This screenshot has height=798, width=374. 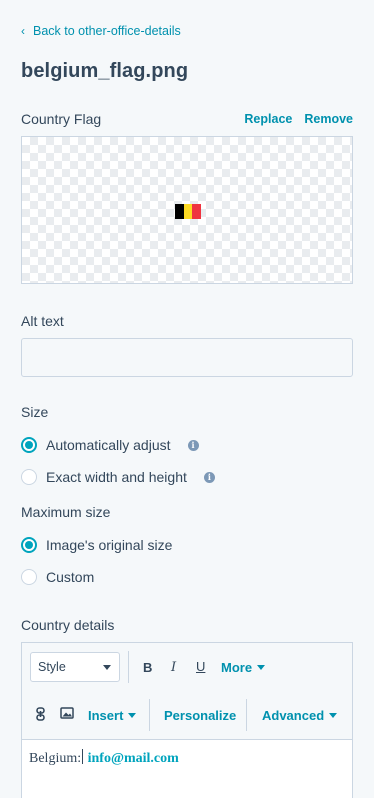 I want to click on link-icon, so click(x=40, y=715).